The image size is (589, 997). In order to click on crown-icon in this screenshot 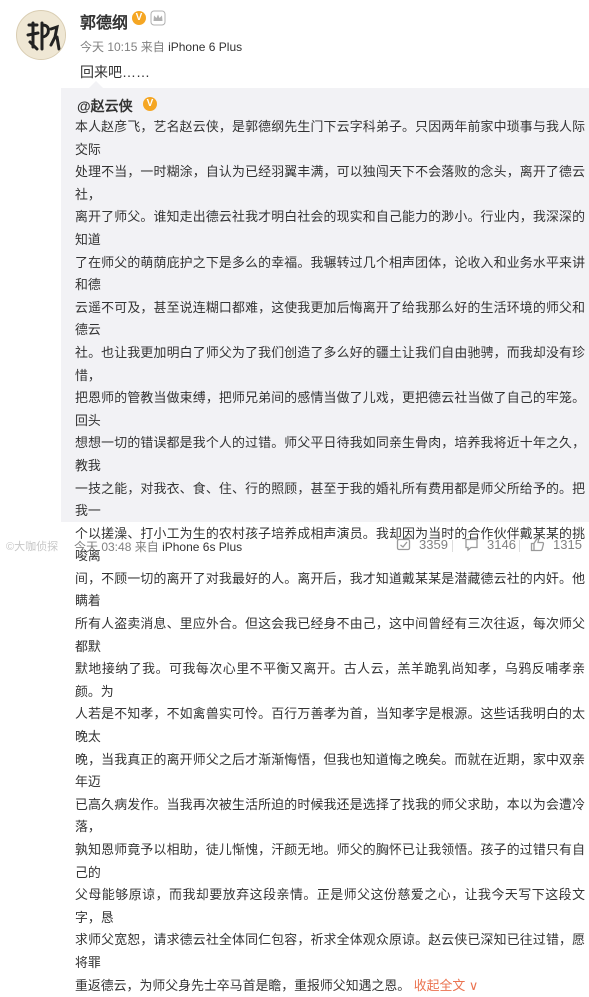, I will do `click(158, 18)`.